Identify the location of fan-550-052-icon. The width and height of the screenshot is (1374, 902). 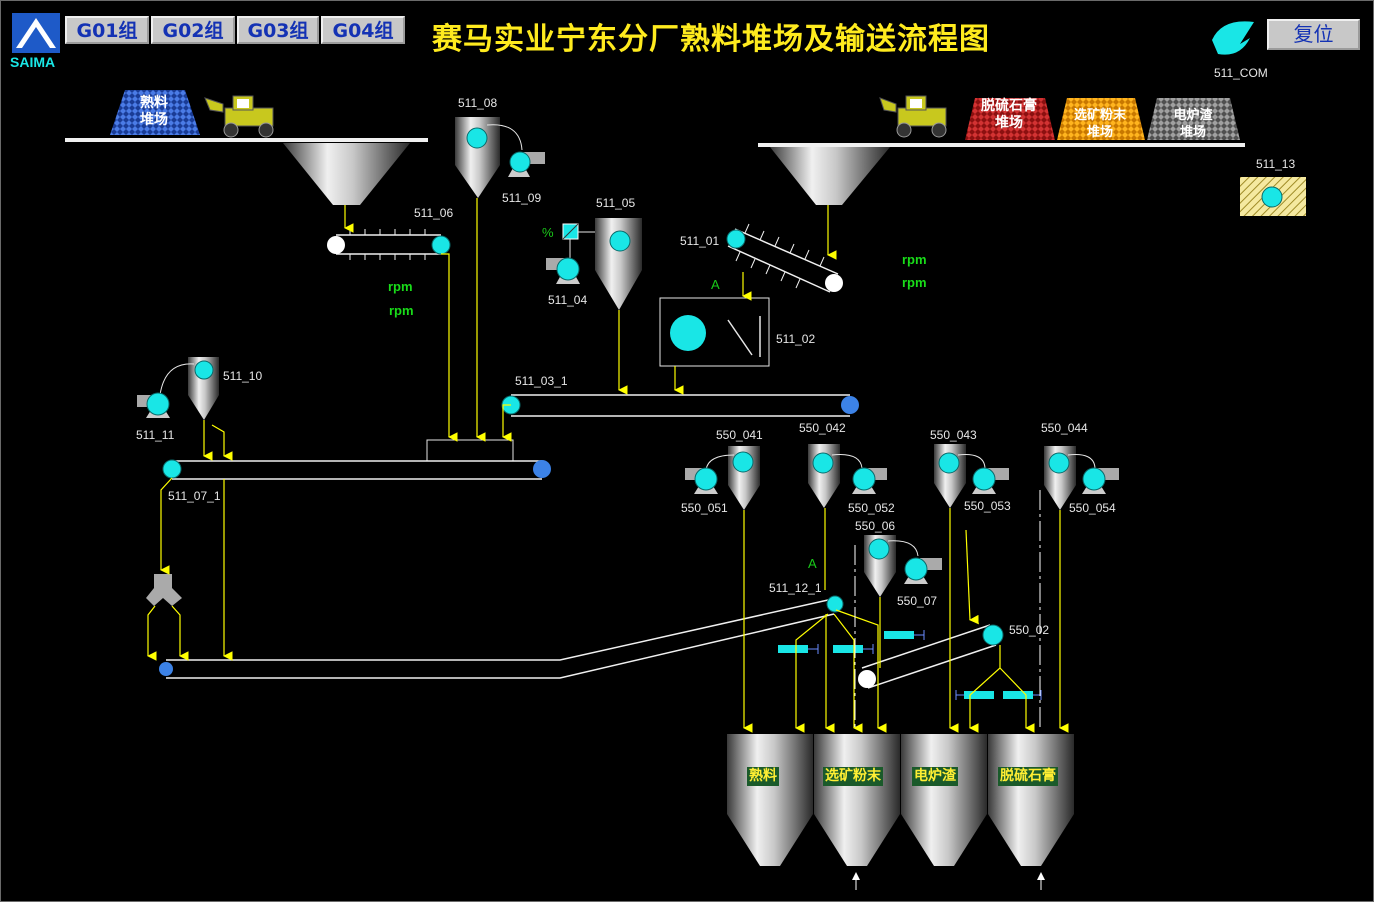
(869, 480).